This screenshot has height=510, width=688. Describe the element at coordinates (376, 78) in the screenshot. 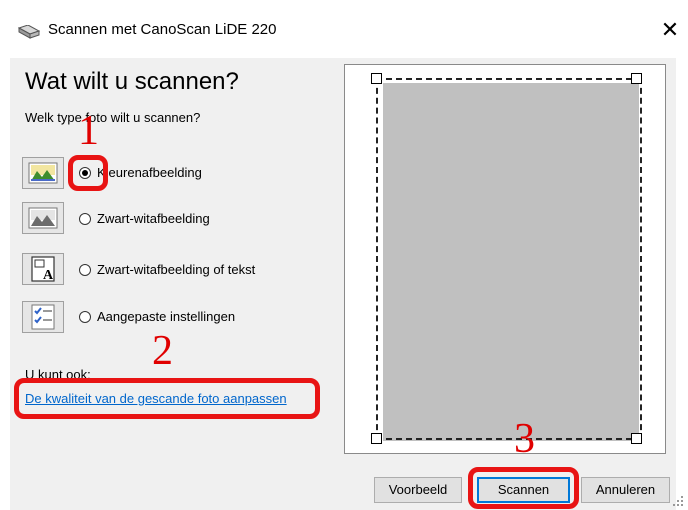

I see `crop-handle-top-left` at that location.